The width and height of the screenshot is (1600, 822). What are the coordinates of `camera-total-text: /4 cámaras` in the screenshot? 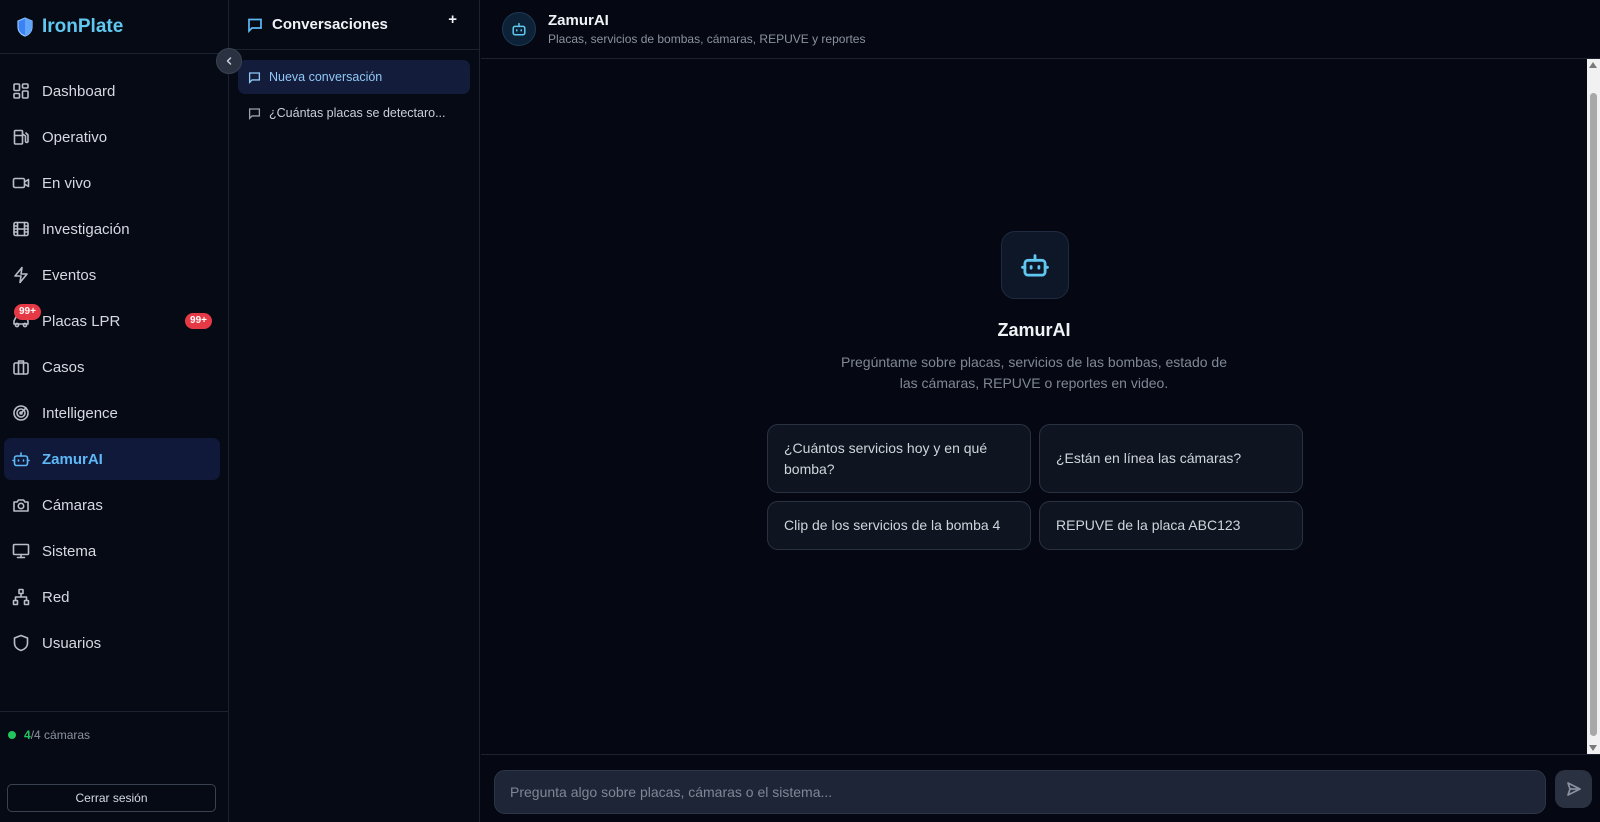 It's located at (60, 735).